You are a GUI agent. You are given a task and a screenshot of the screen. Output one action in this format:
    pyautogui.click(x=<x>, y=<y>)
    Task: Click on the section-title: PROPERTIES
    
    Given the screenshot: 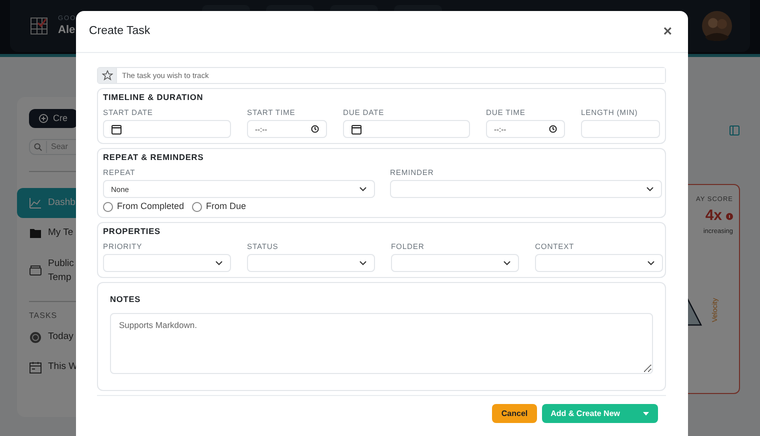 What is the action you would take?
    pyautogui.click(x=131, y=231)
    